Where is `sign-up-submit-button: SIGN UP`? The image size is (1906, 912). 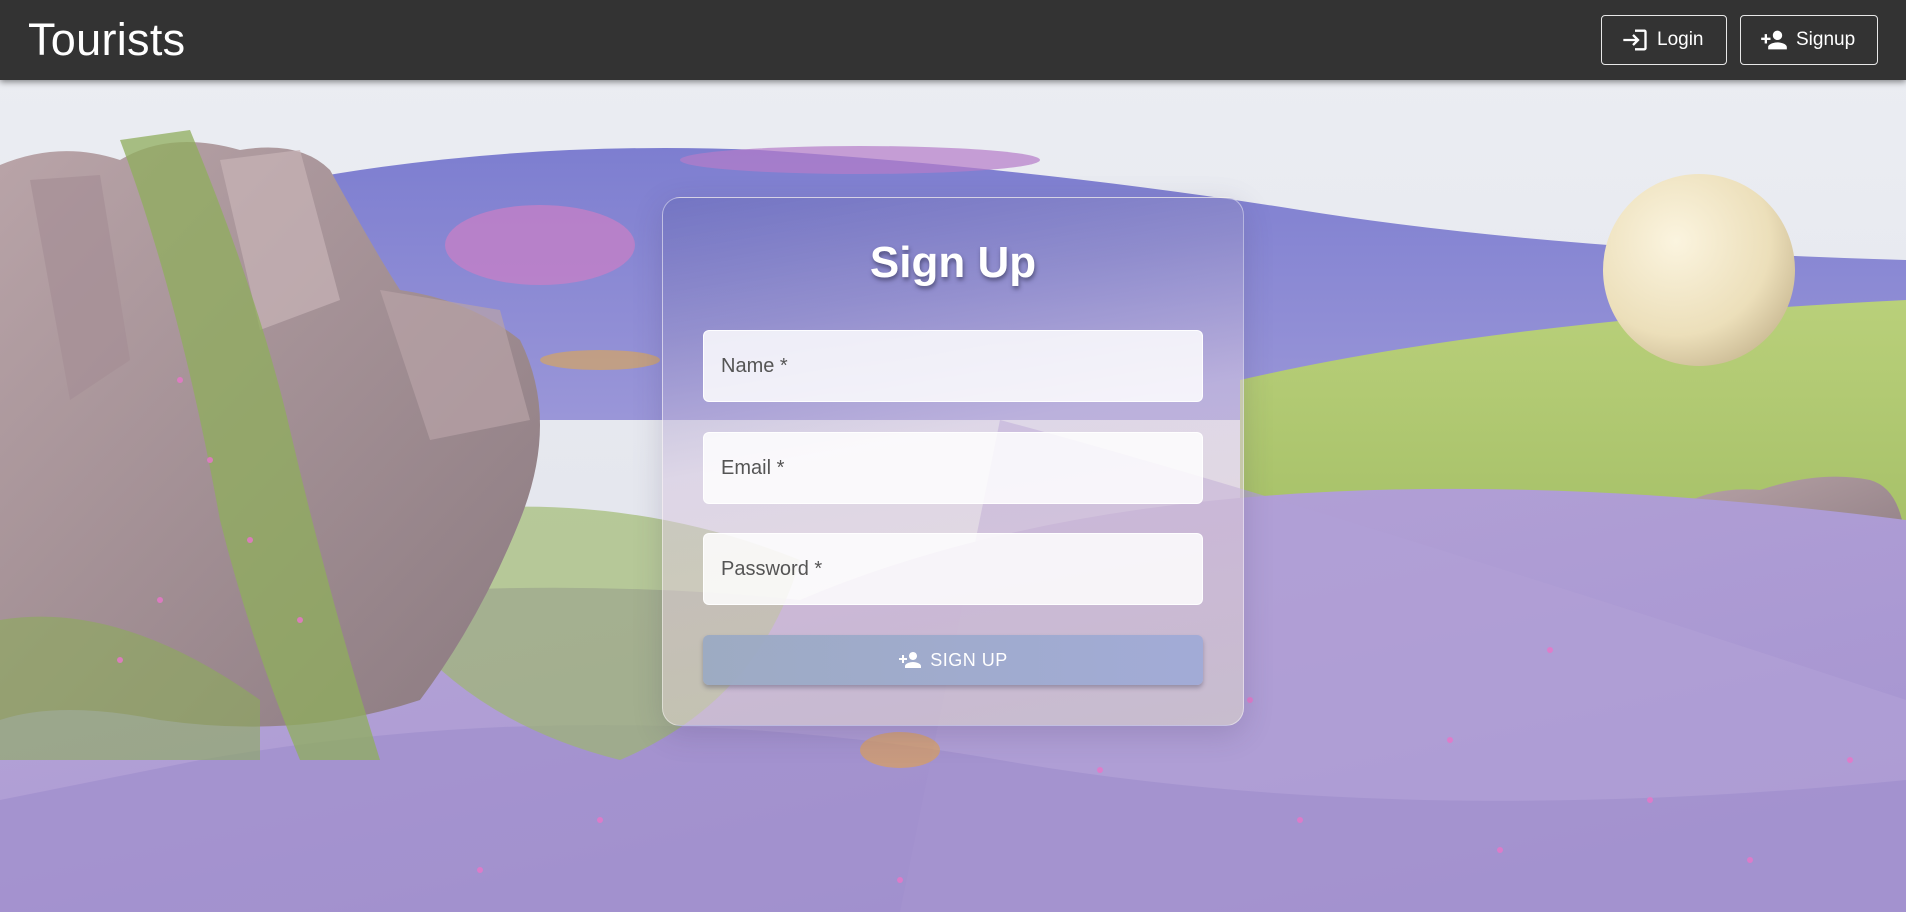
sign-up-submit-button: SIGN UP is located at coordinates (953, 660).